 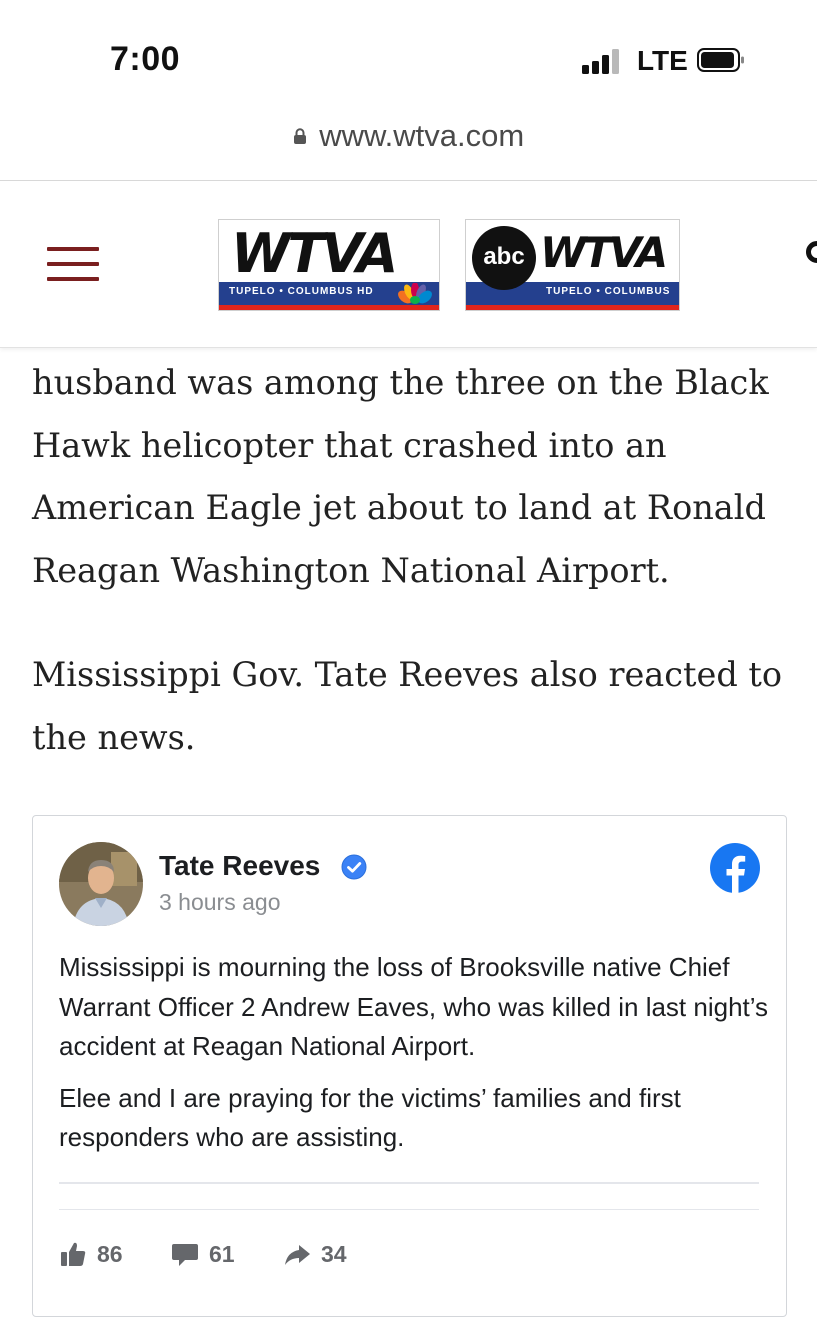 What do you see at coordinates (408, 55) in the screenshot?
I see `status-bar: 7:00 LTE` at bounding box center [408, 55].